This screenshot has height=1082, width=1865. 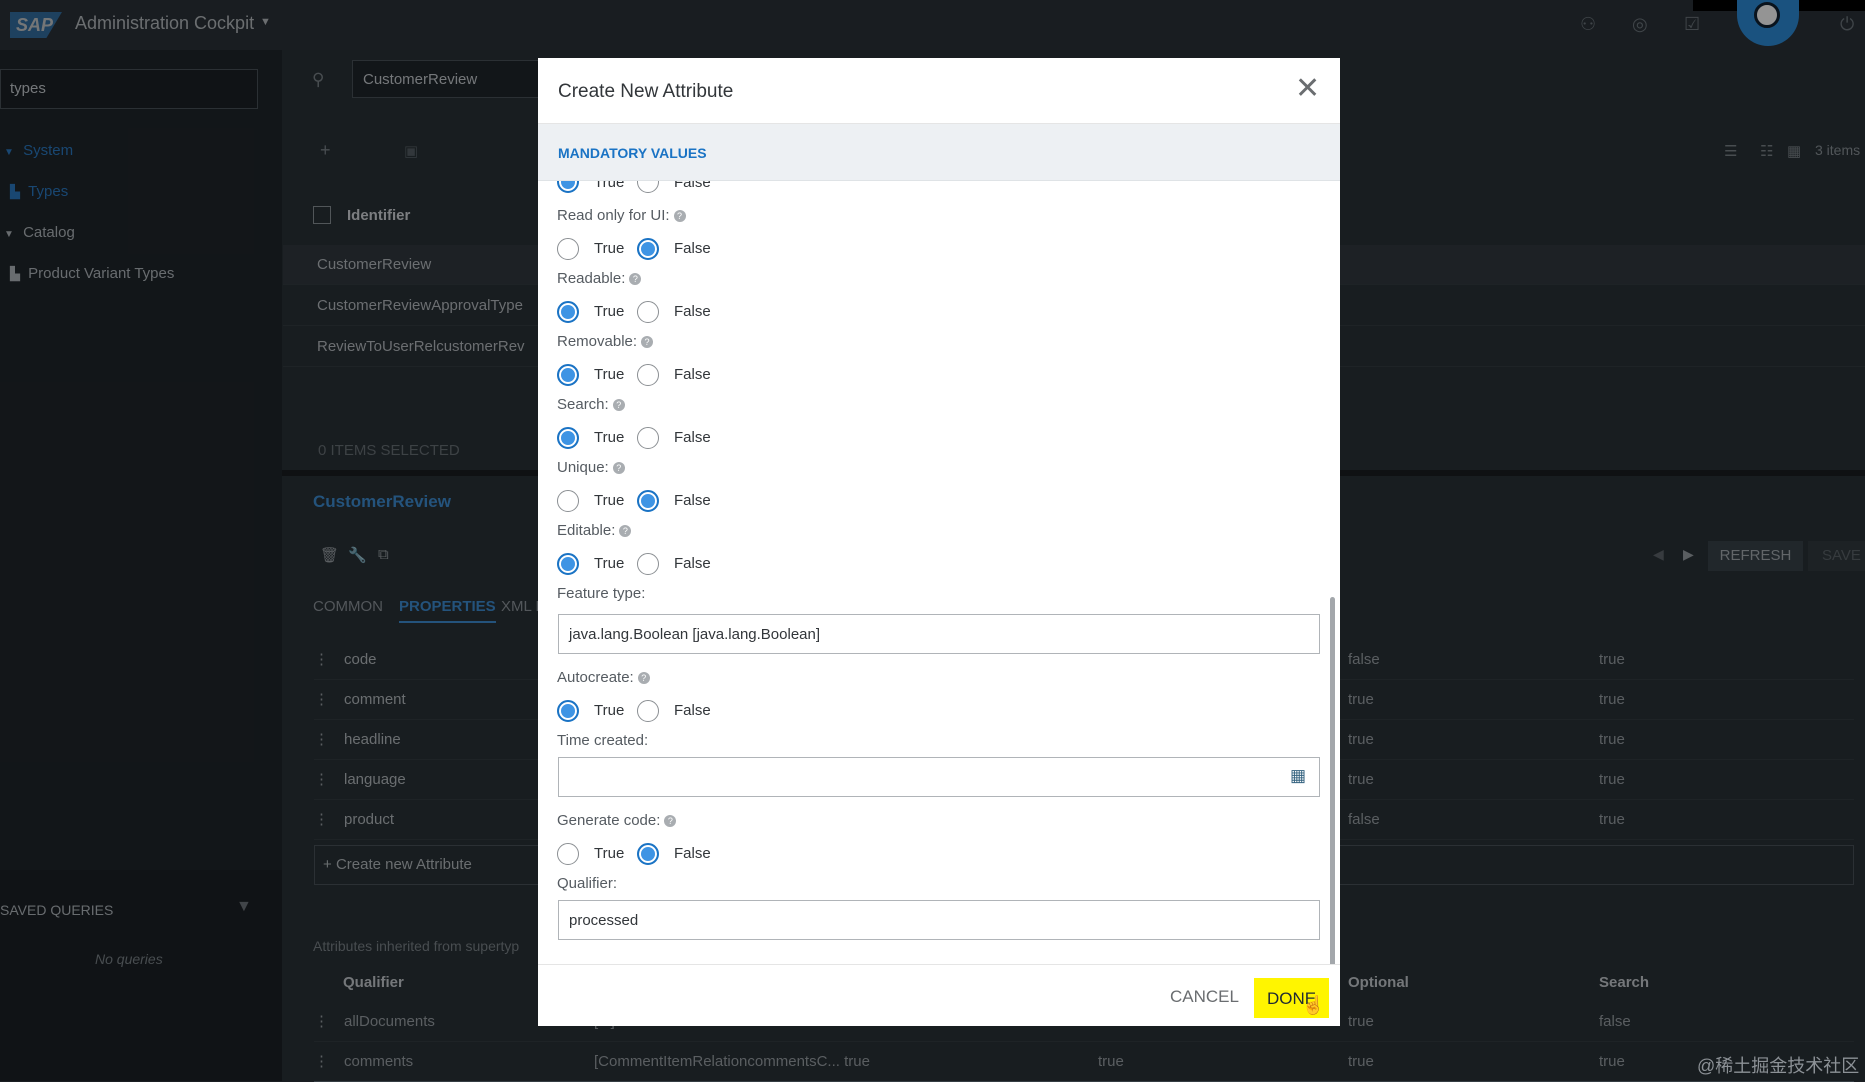 I want to click on hand-cursor-icon: ☝, so click(x=1313, y=1005).